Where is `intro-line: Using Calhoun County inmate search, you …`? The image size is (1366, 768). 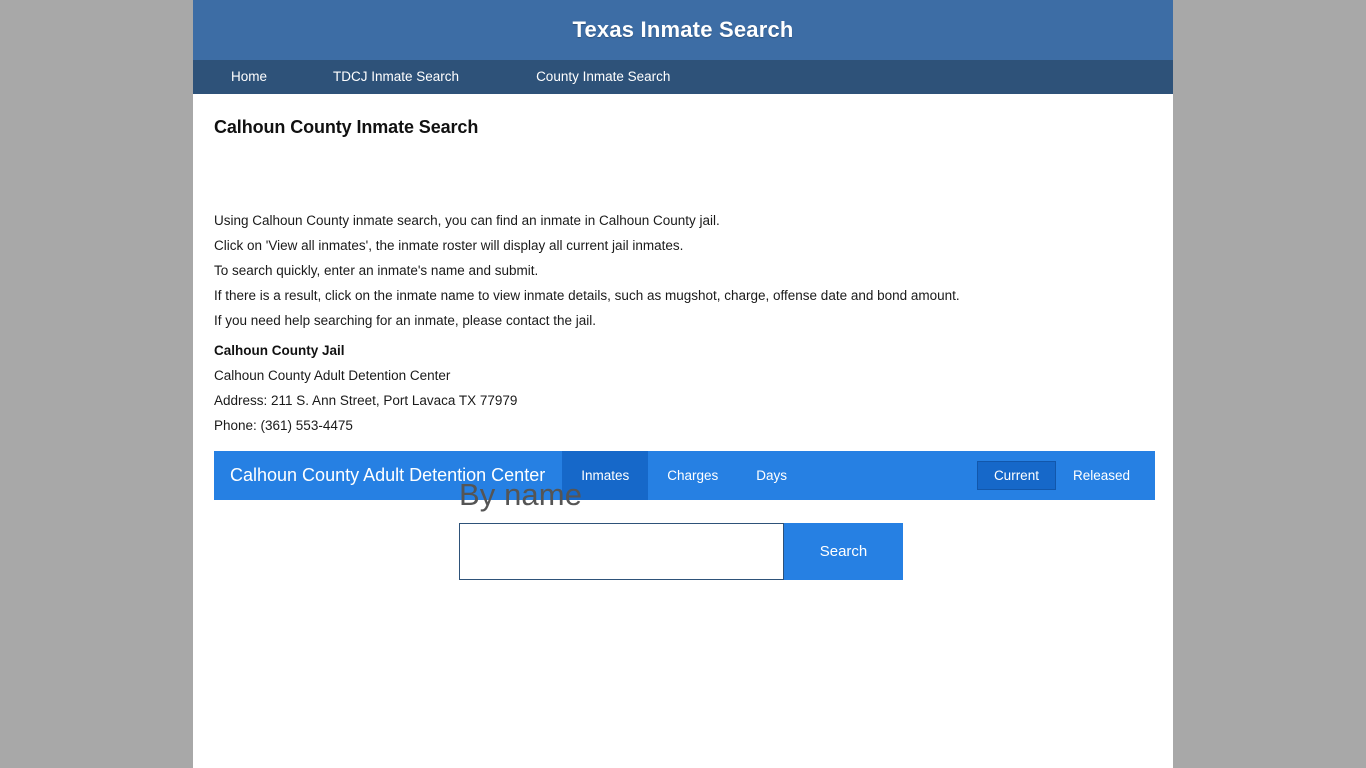 intro-line: Using Calhoun County inmate search, you … is located at coordinates (467, 220).